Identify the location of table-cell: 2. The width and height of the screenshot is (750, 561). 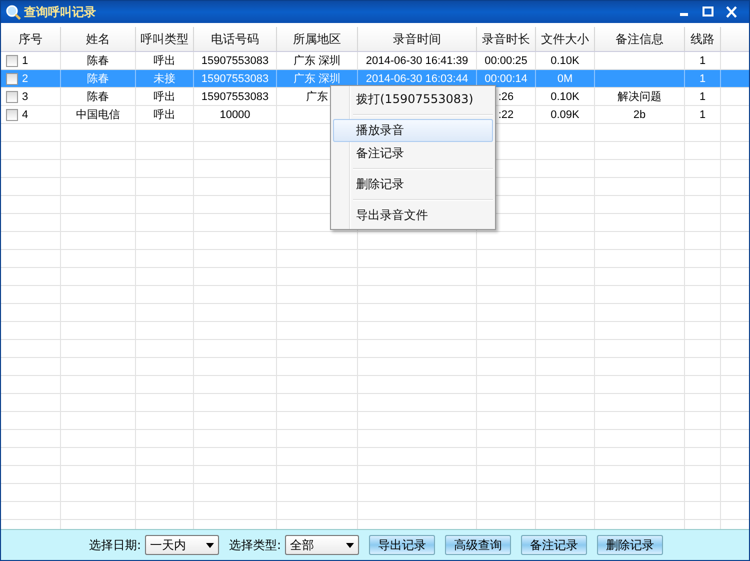
(25, 78).